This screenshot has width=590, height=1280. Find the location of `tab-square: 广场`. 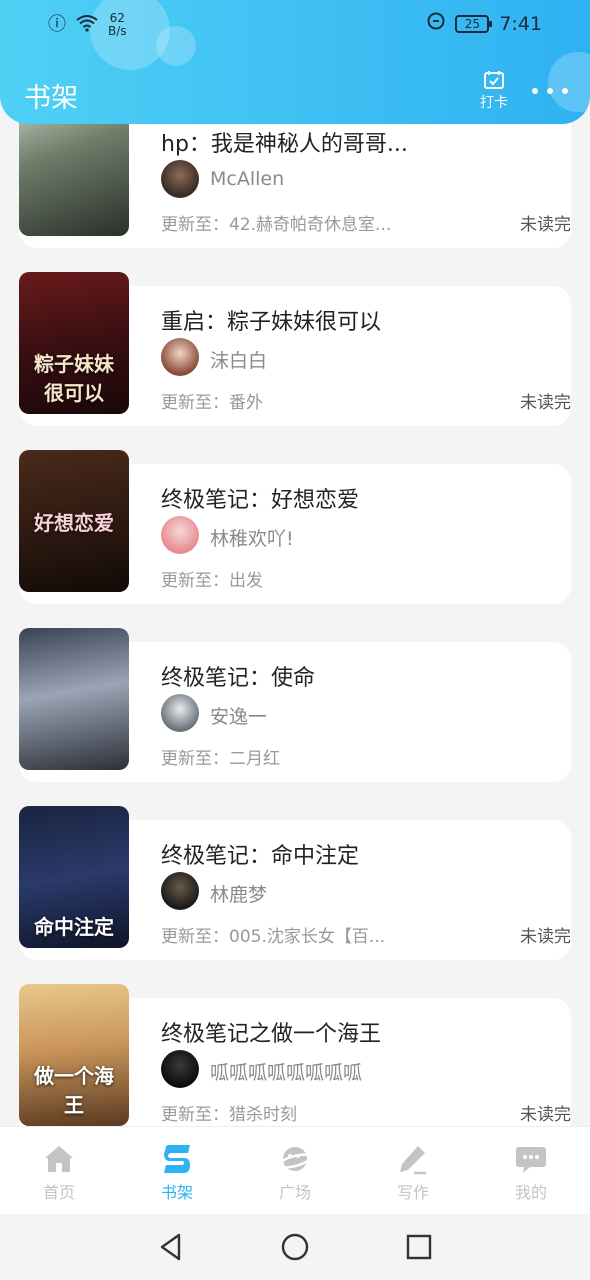

tab-square: 广场 is located at coordinates (295, 1170).